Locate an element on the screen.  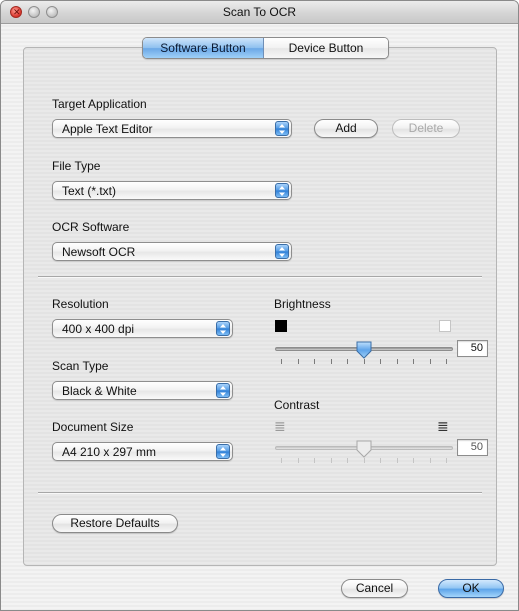
contrast-ticks is located at coordinates (364, 461).